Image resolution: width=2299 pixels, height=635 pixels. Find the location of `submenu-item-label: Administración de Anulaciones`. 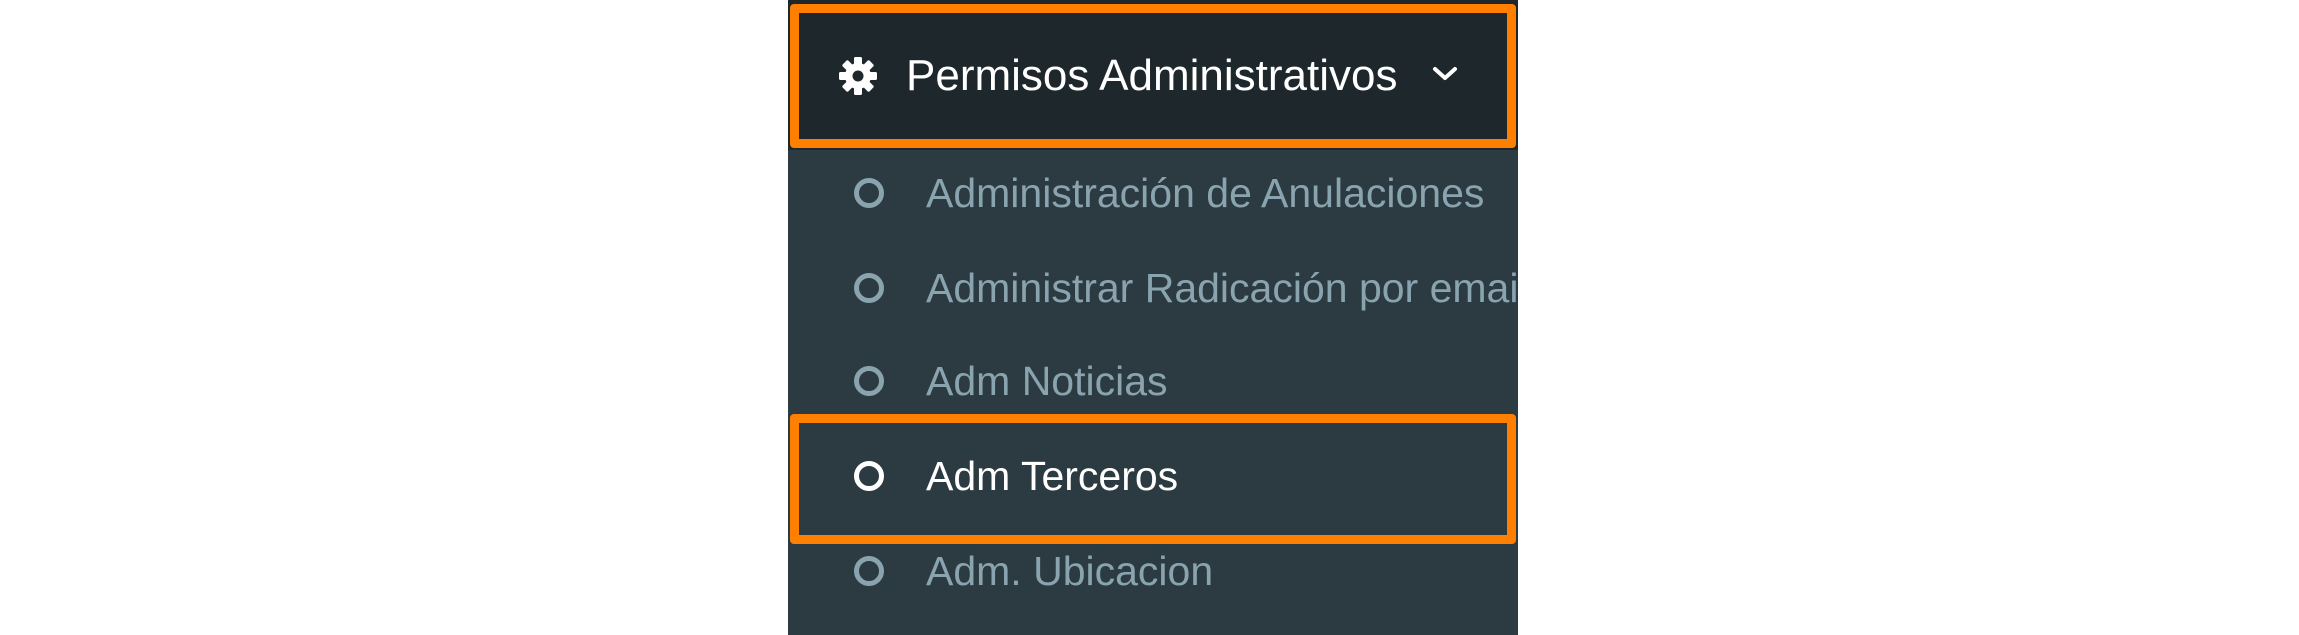

submenu-item-label: Administración de Anulaciones is located at coordinates (1205, 193).